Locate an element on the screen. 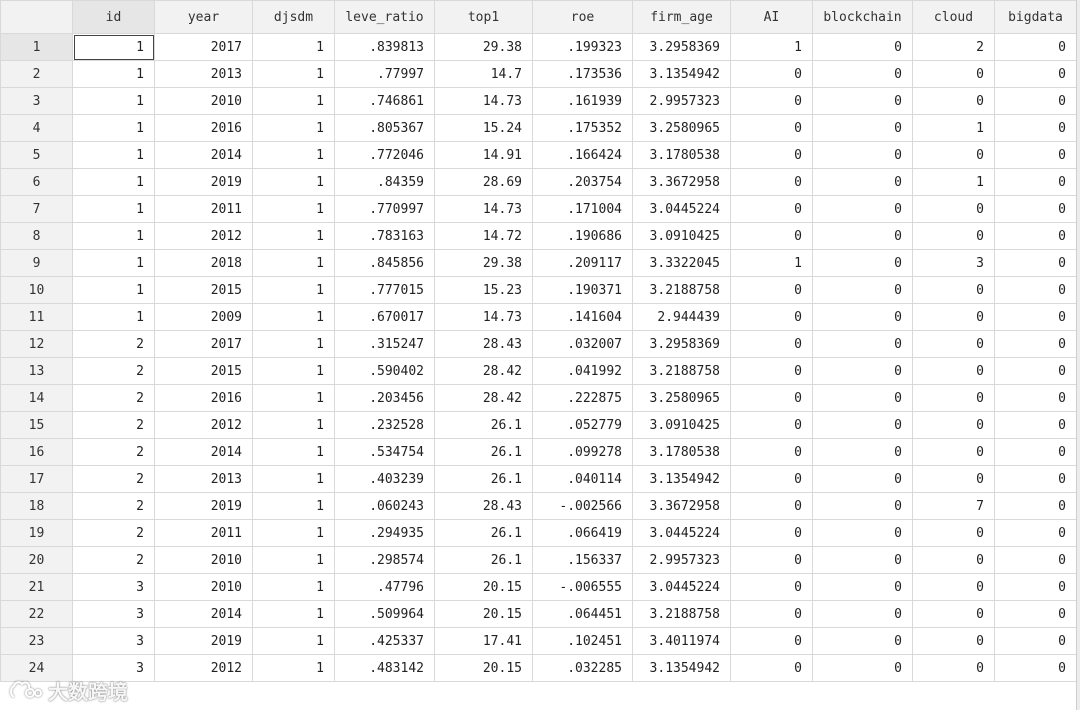  row-number: 23 is located at coordinates (36, 641).